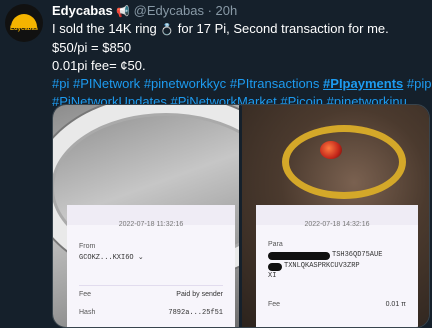 The width and height of the screenshot is (432, 328). I want to click on receipt-left-date: 2022-07-18 11:32:16, so click(151, 224).